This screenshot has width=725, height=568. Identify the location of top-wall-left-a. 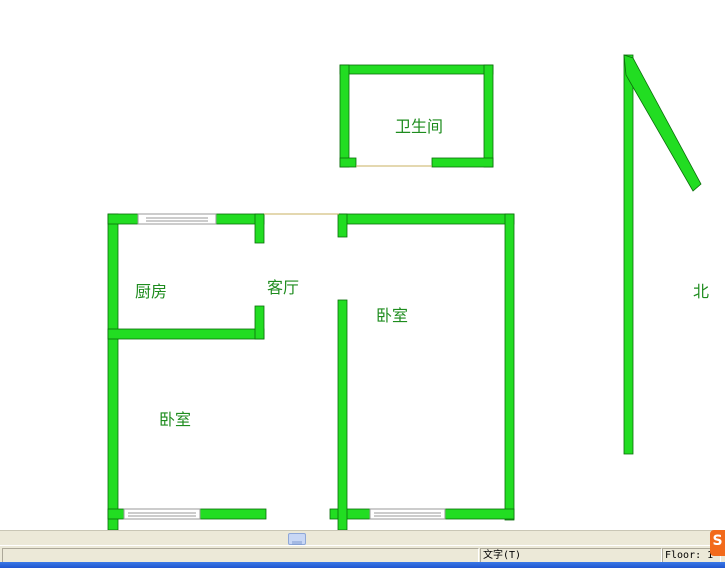
(123, 219).